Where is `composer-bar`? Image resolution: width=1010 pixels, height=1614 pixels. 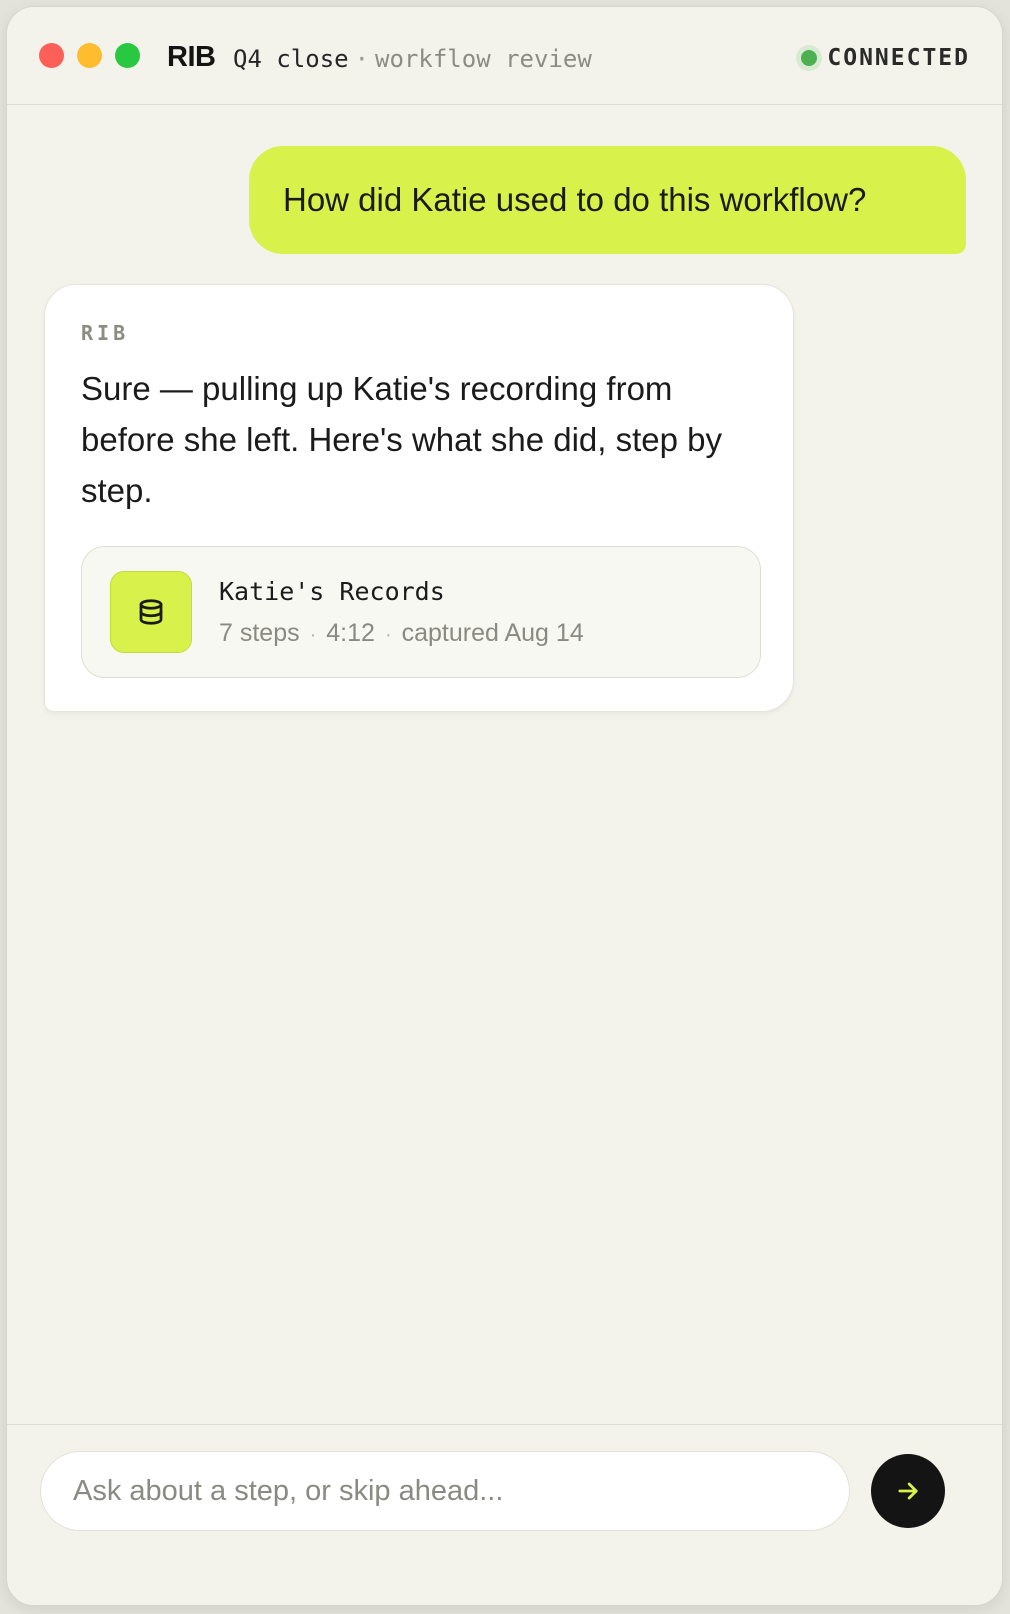
composer-bar is located at coordinates (504, 1514).